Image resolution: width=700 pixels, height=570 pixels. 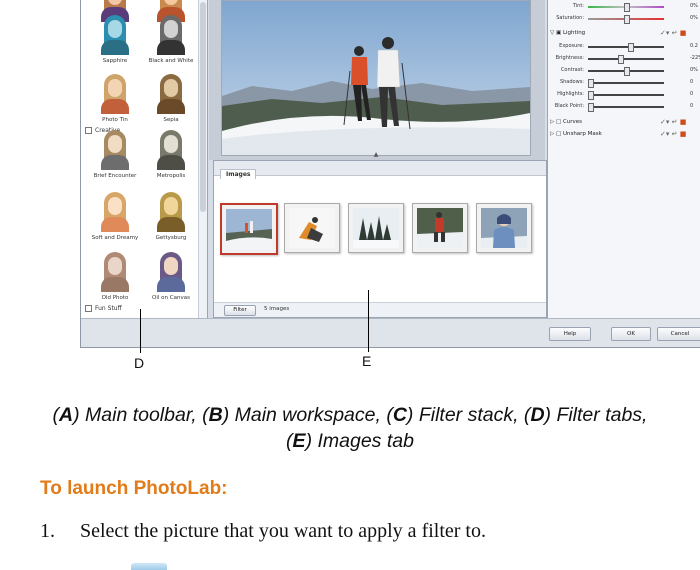 I want to click on skier-in-trees-image, so click(x=440, y=228).